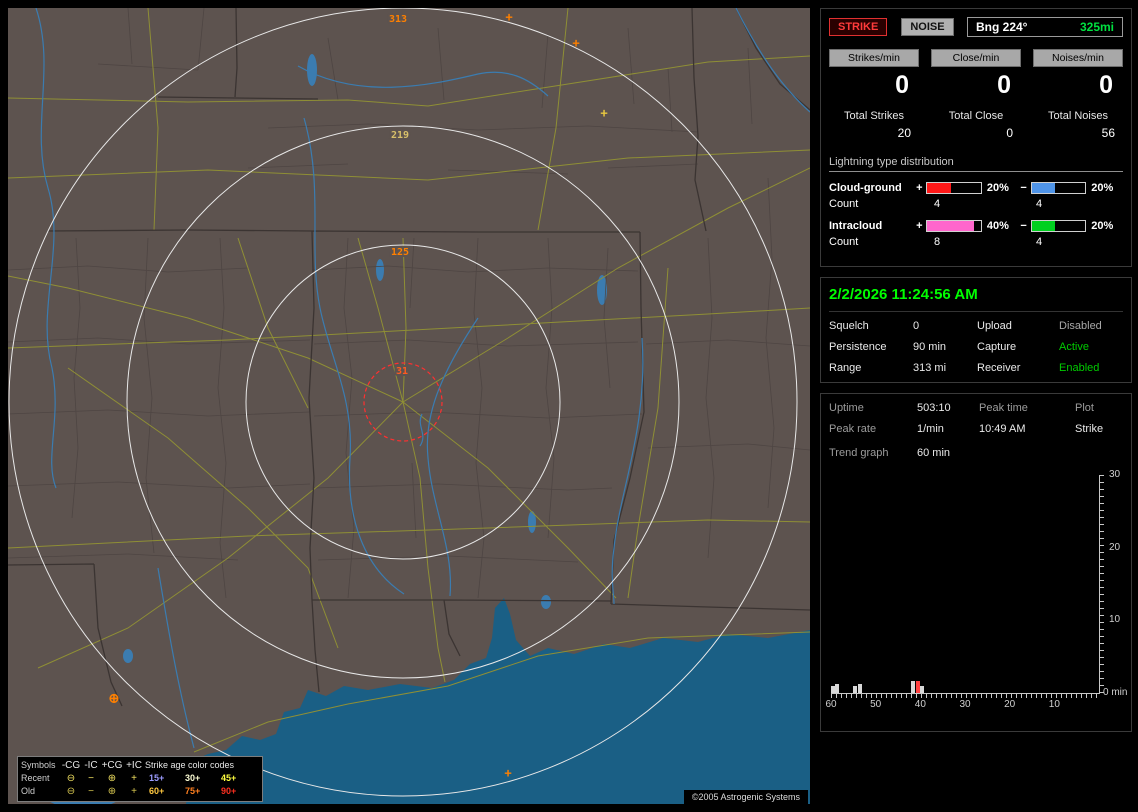 The width and height of the screenshot is (1138, 812). I want to click on peak-time-label: Peak time, so click(1003, 408).